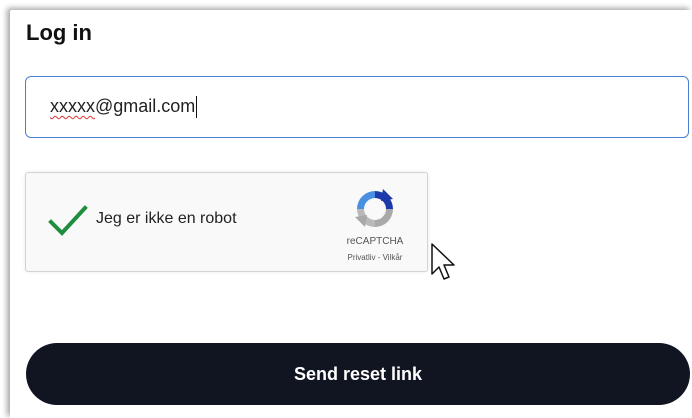 Image resolution: width=692 pixels, height=418 pixels. What do you see at coordinates (375, 241) in the screenshot?
I see `recaptcha-brand: reCAPTCHA` at bounding box center [375, 241].